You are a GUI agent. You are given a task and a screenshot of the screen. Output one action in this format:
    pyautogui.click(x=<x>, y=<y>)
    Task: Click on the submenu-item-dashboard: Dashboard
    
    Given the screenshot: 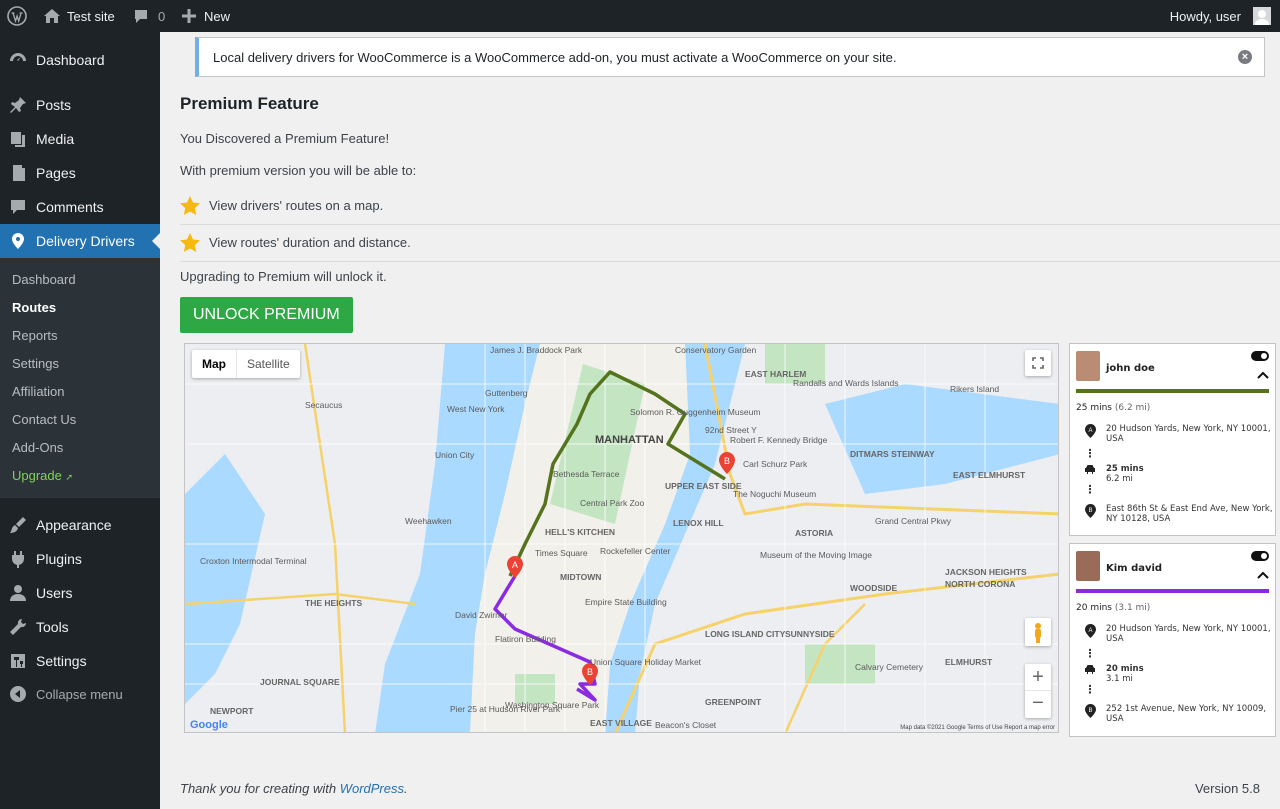 What is the action you would take?
    pyautogui.click(x=44, y=279)
    